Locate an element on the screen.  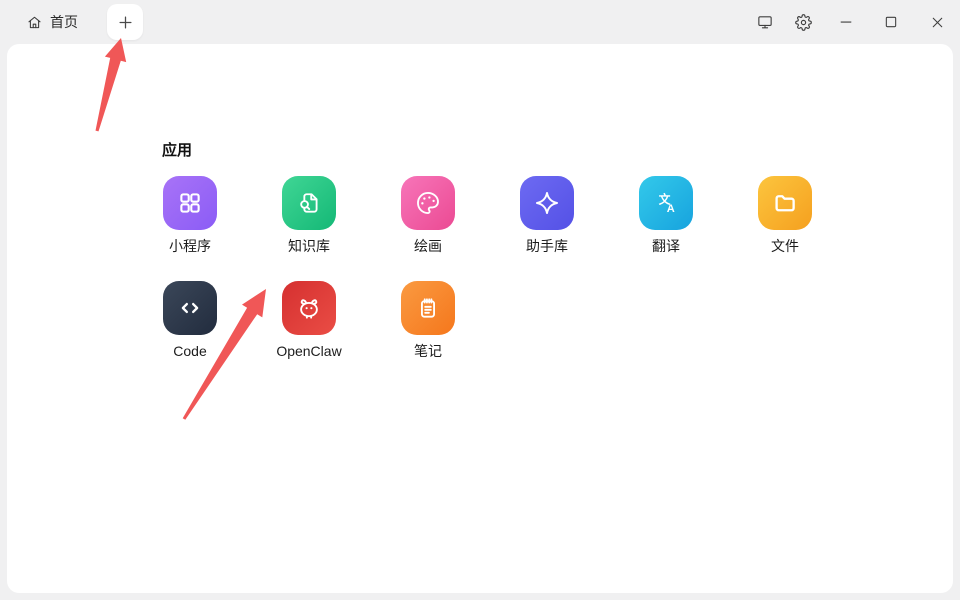
close-button is located at coordinates (937, 22).